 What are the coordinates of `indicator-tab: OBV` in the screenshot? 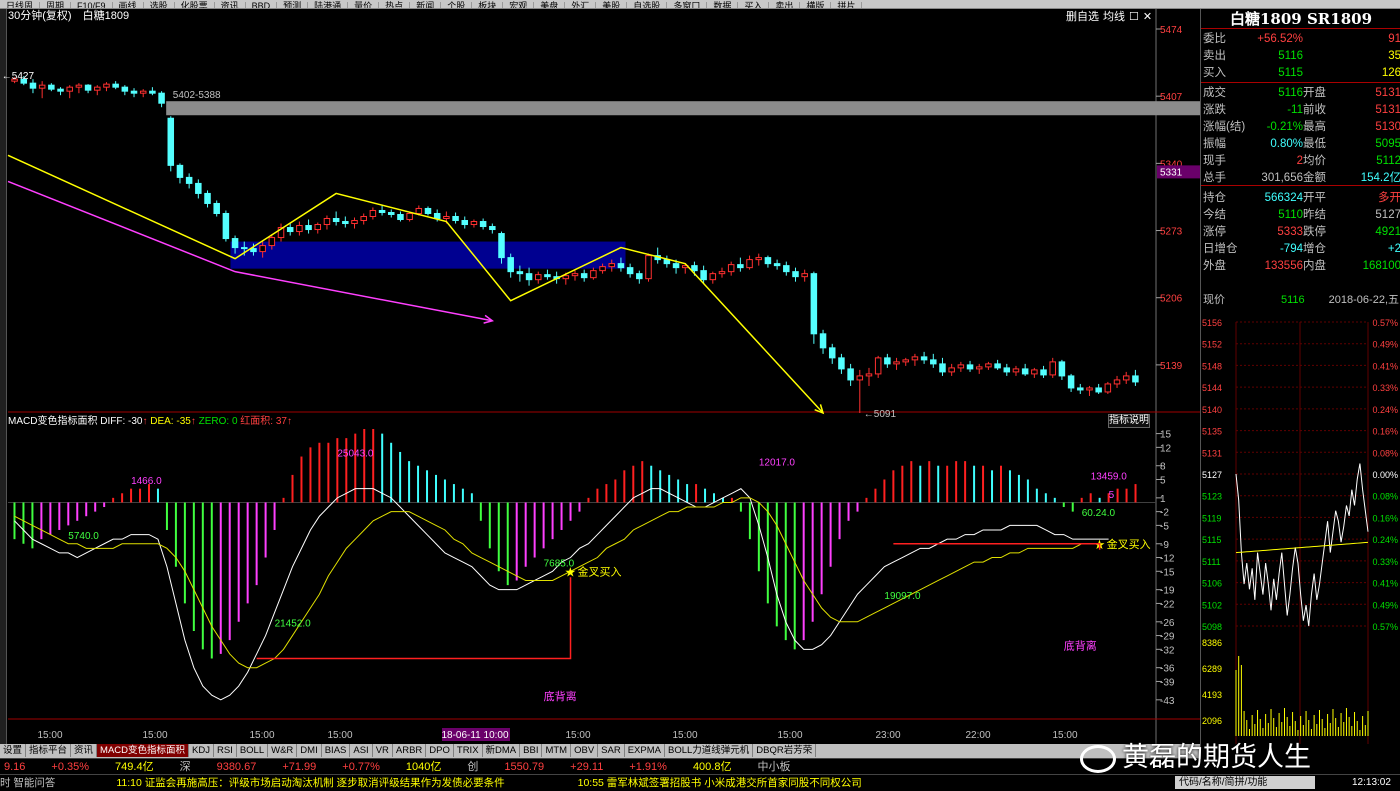 It's located at (585, 750).